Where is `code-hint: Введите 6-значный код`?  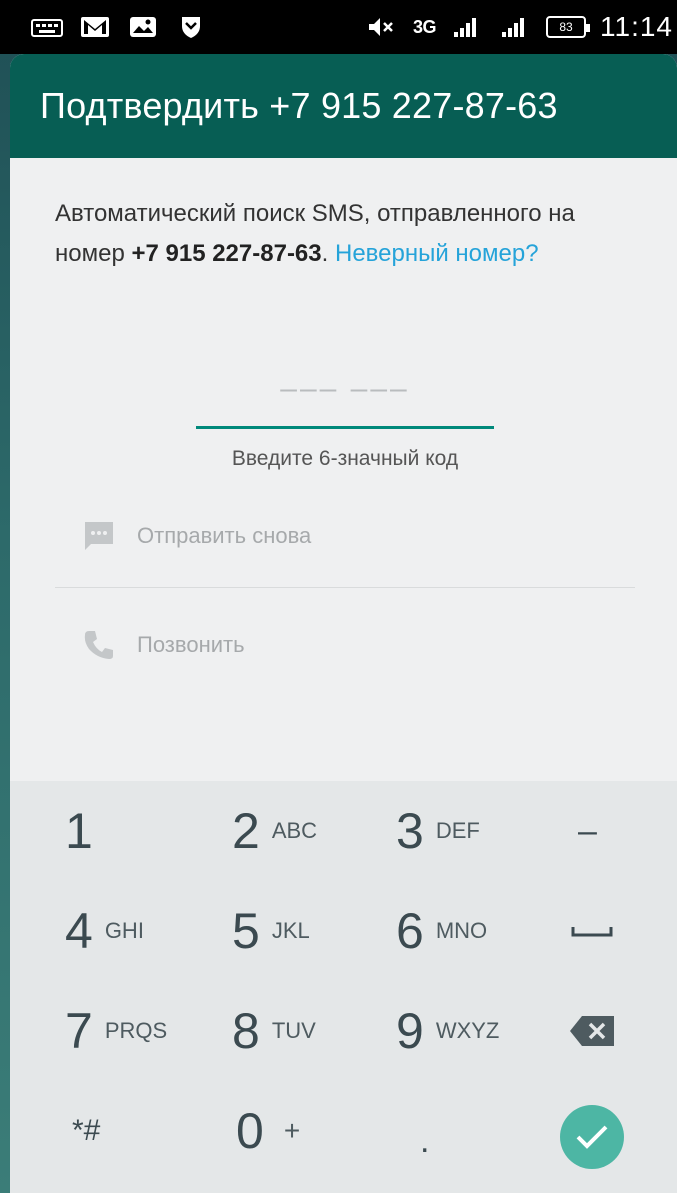
code-hint: Введите 6-значный код is located at coordinates (345, 458).